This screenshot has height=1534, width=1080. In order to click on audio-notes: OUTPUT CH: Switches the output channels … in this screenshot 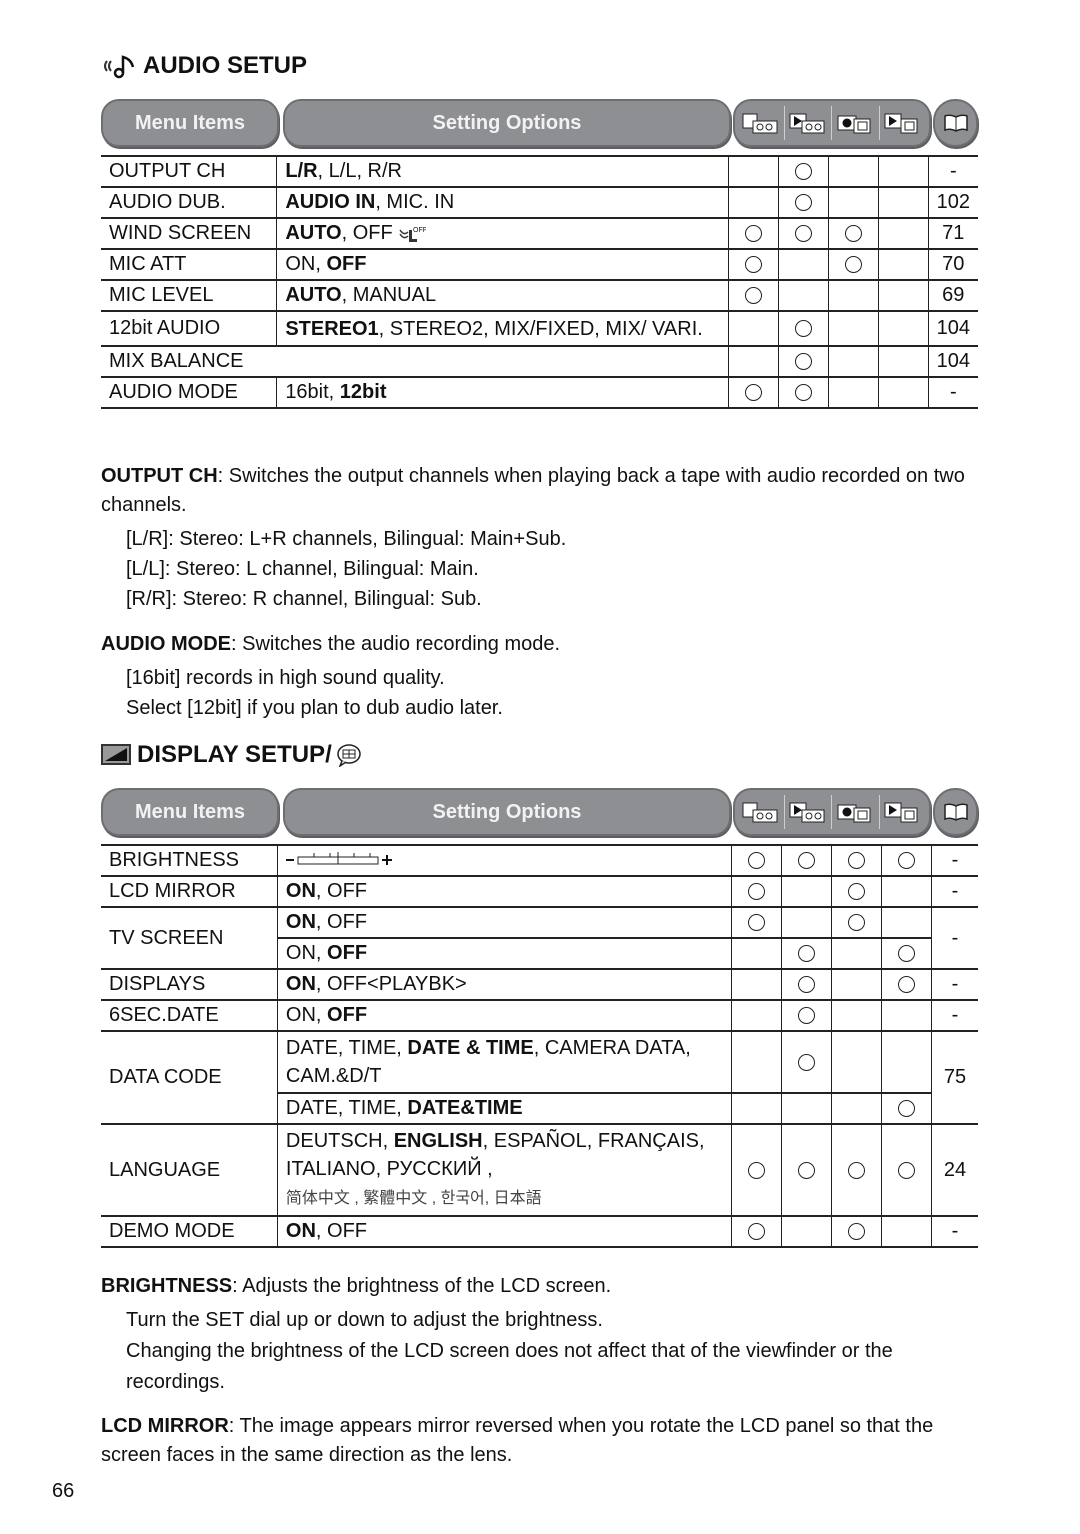, I will do `click(541, 592)`.